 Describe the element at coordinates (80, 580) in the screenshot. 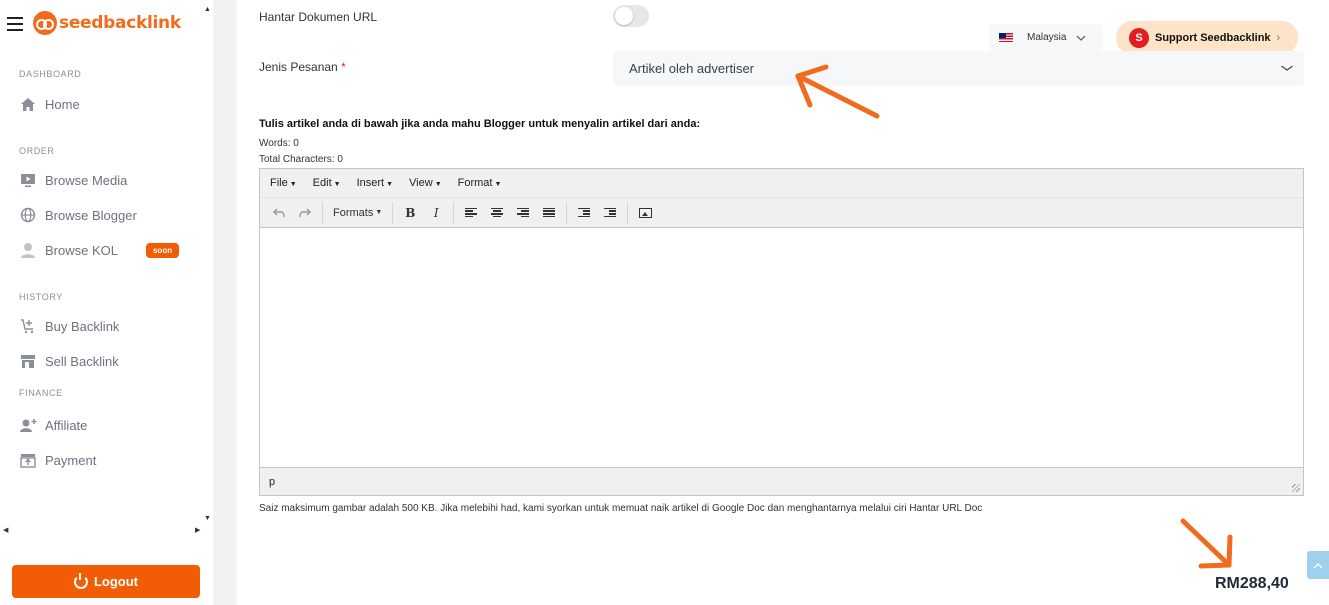

I see `power-icon` at that location.